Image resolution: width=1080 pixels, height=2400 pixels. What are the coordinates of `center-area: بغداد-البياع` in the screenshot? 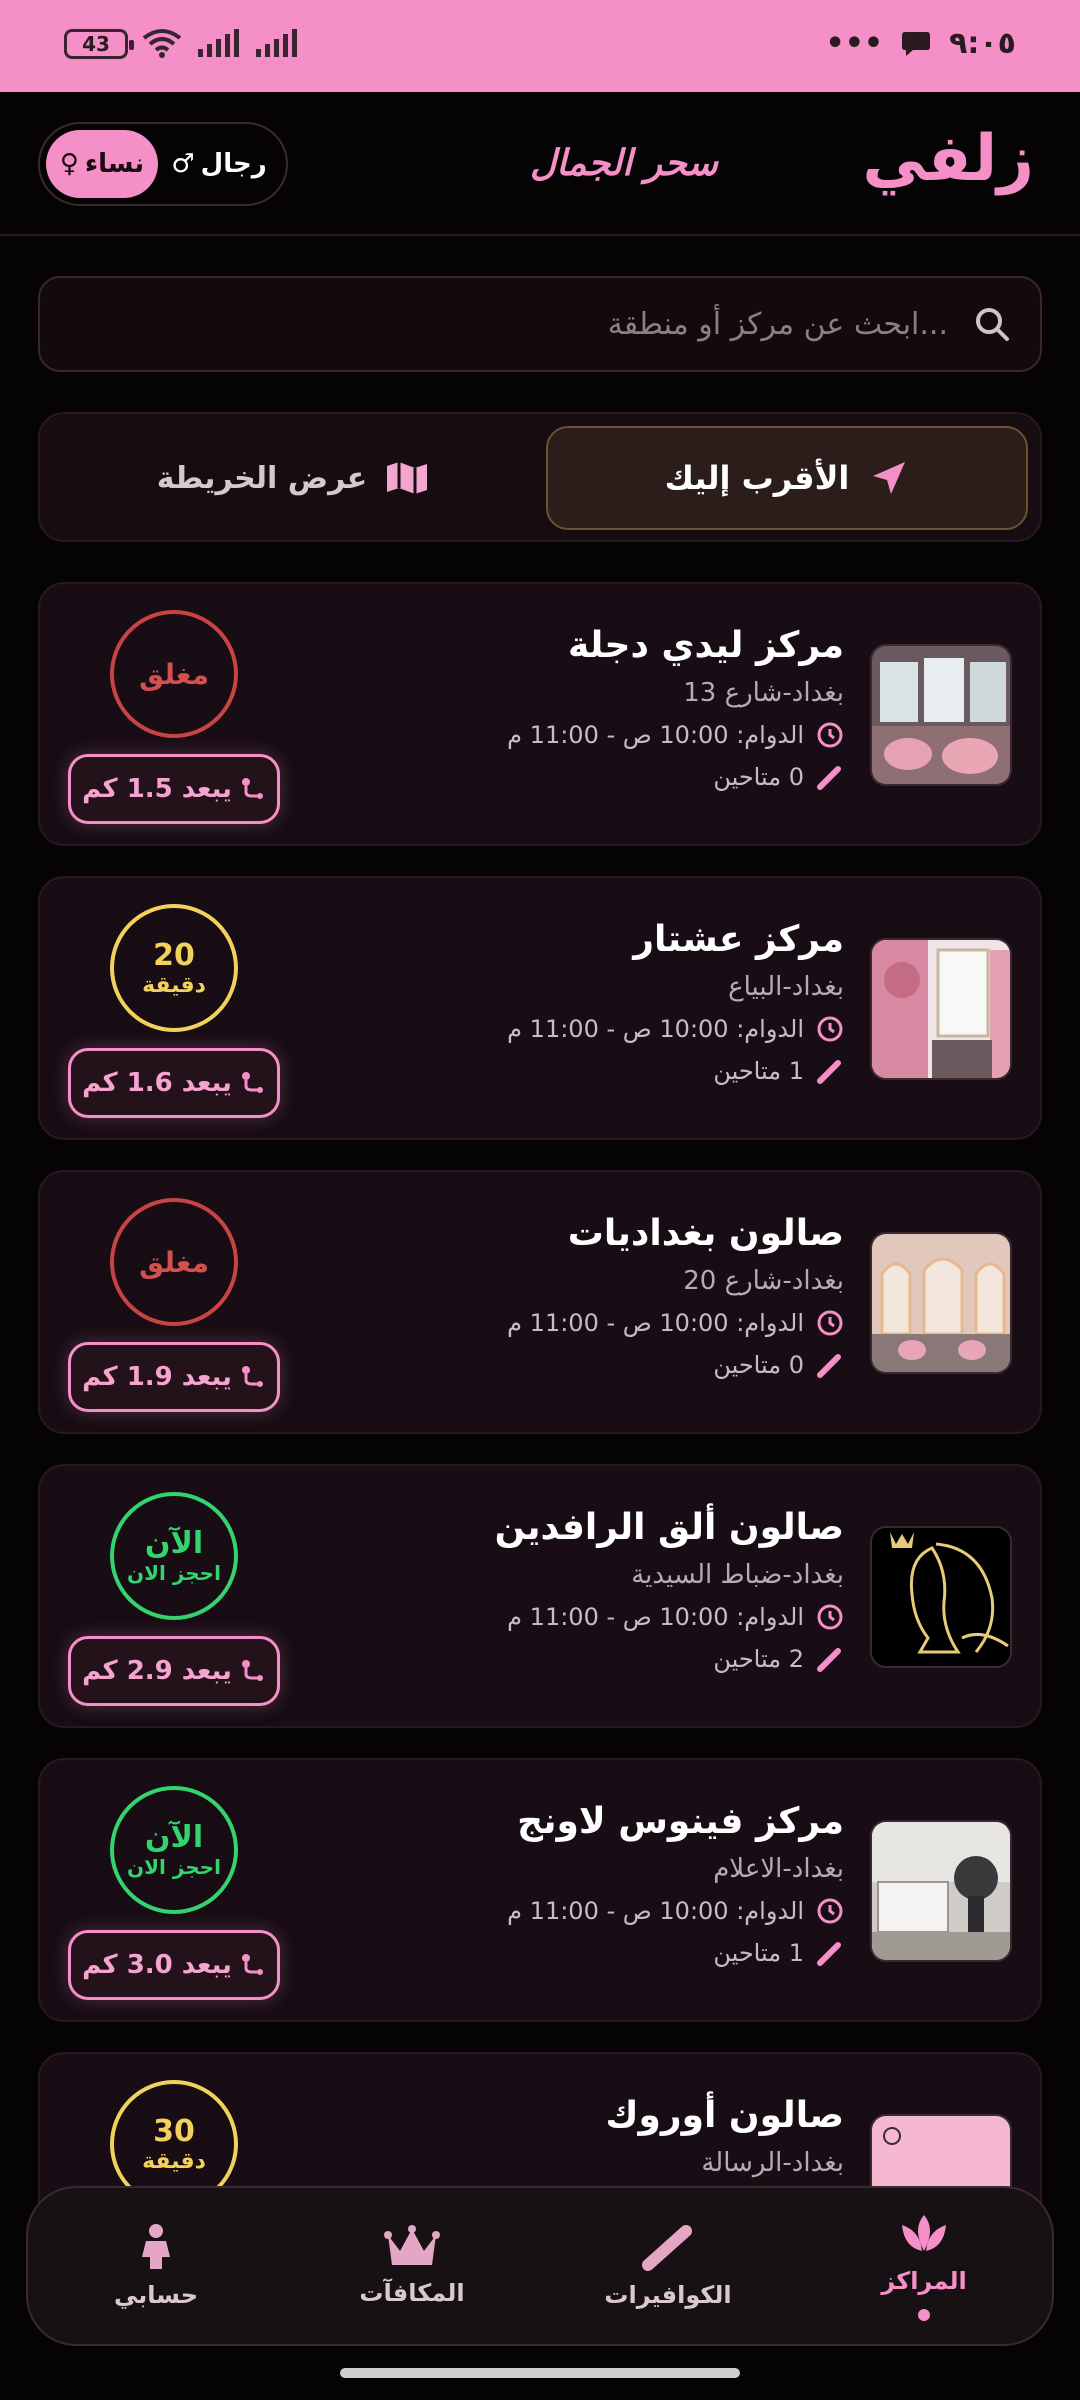 It's located at (786, 987).